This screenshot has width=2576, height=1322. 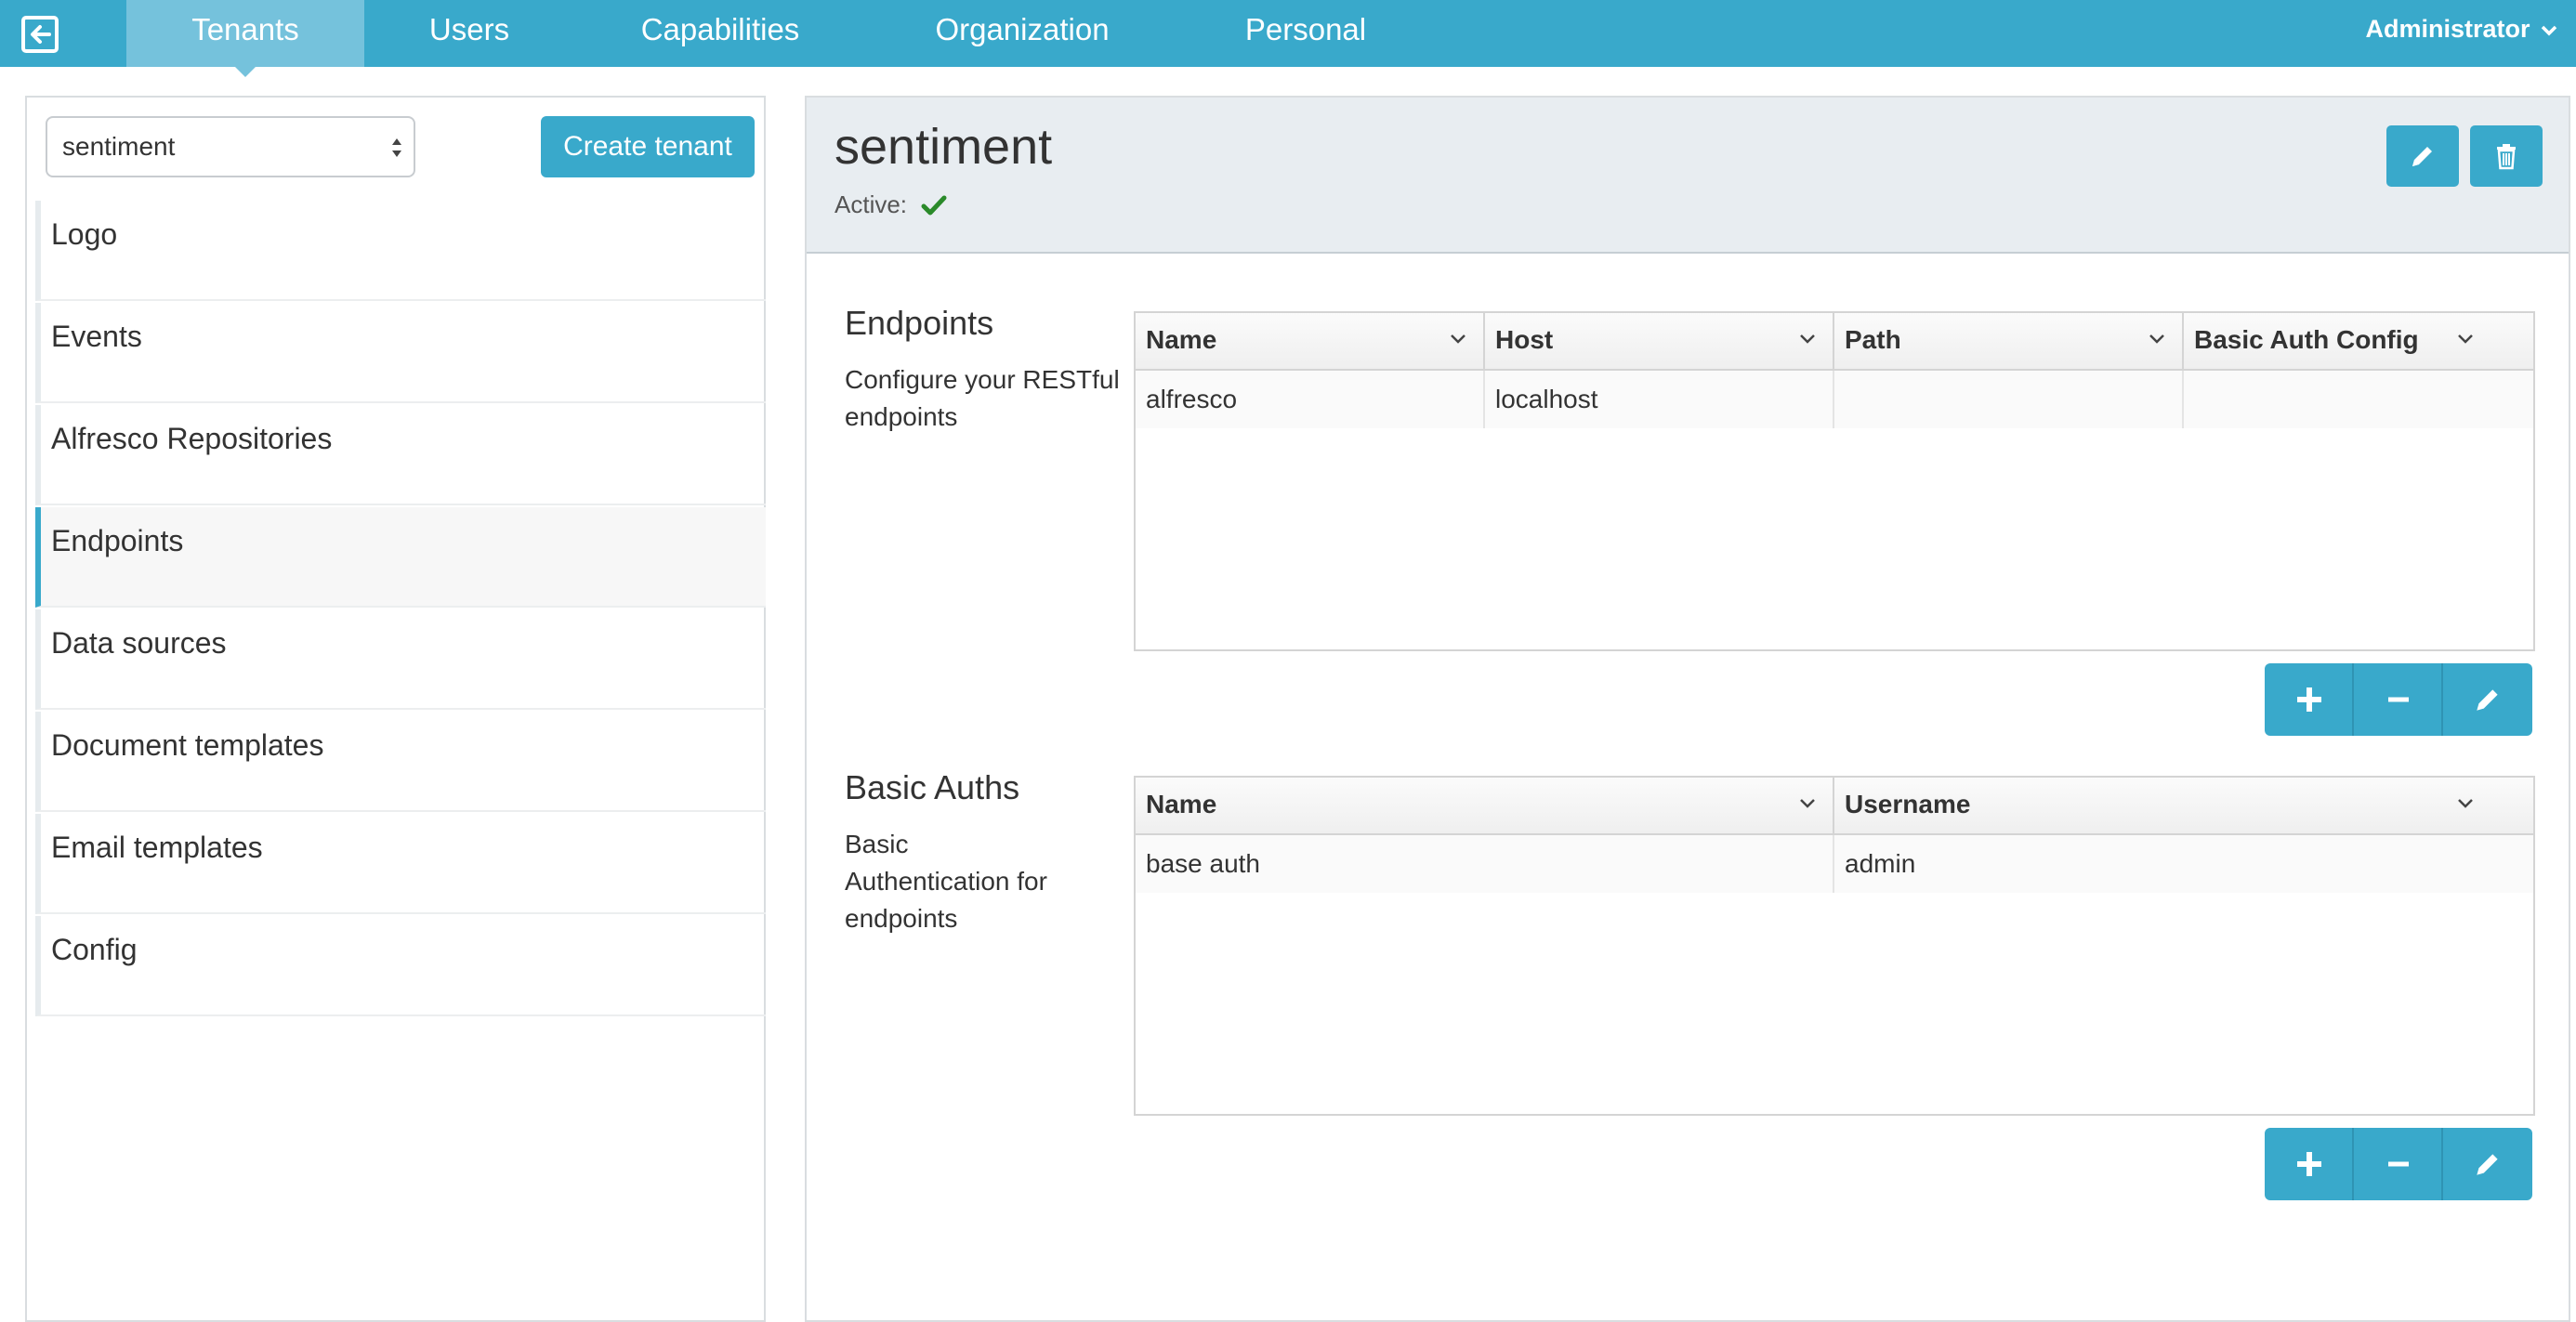 I want to click on remove-basic-auth-button, so click(x=2398, y=1164).